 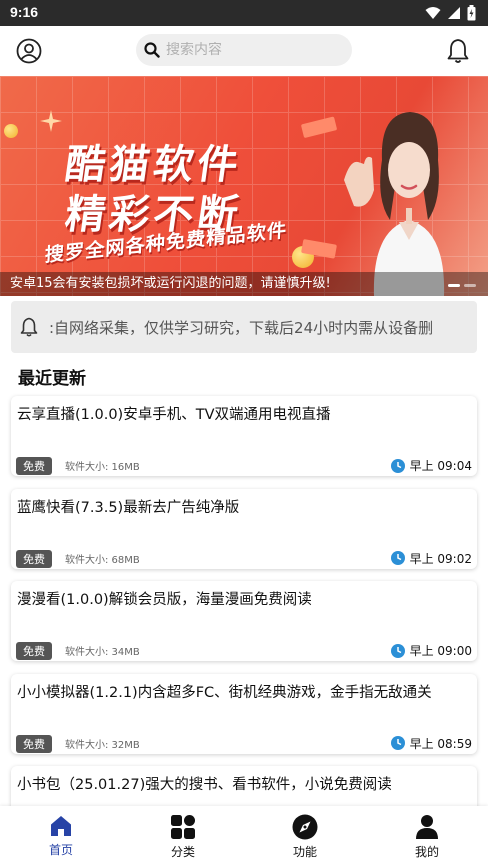 What do you see at coordinates (426, 852) in the screenshot?
I see `nav-label: 我的` at bounding box center [426, 852].